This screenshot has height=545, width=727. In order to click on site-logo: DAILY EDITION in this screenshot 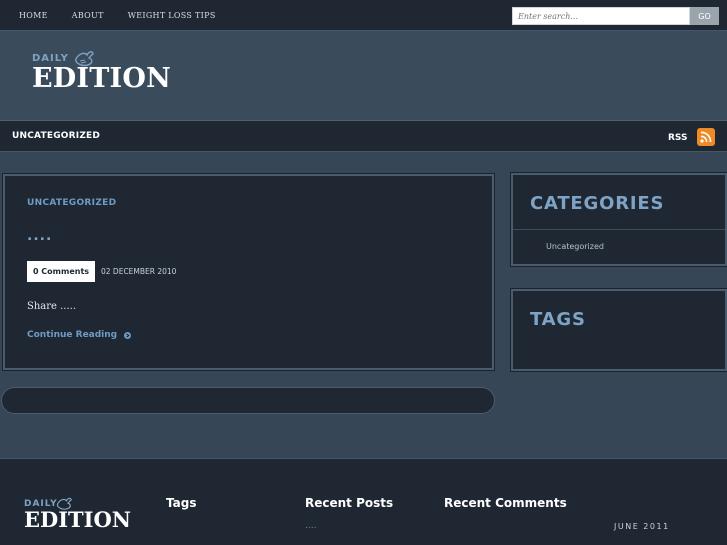, I will do `click(101, 72)`.